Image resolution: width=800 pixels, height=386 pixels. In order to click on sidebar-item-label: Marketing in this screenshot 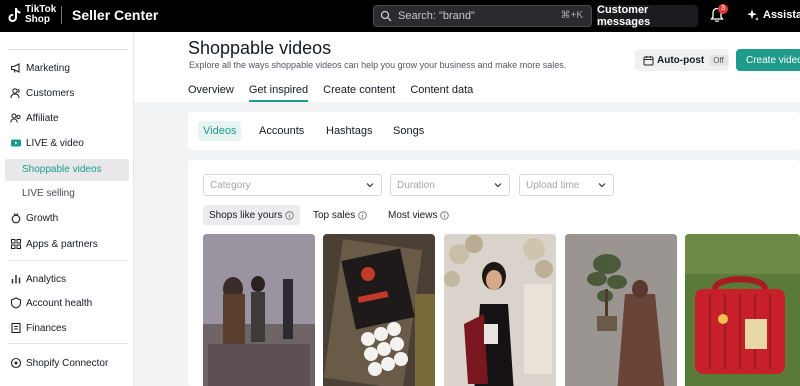, I will do `click(48, 68)`.